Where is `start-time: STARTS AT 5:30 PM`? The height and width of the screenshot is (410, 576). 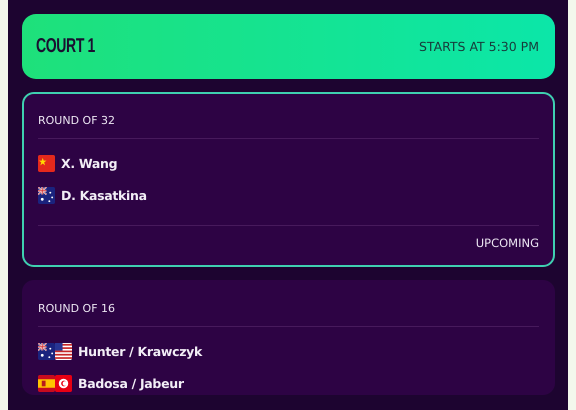 start-time: STARTS AT 5:30 PM is located at coordinates (478, 46).